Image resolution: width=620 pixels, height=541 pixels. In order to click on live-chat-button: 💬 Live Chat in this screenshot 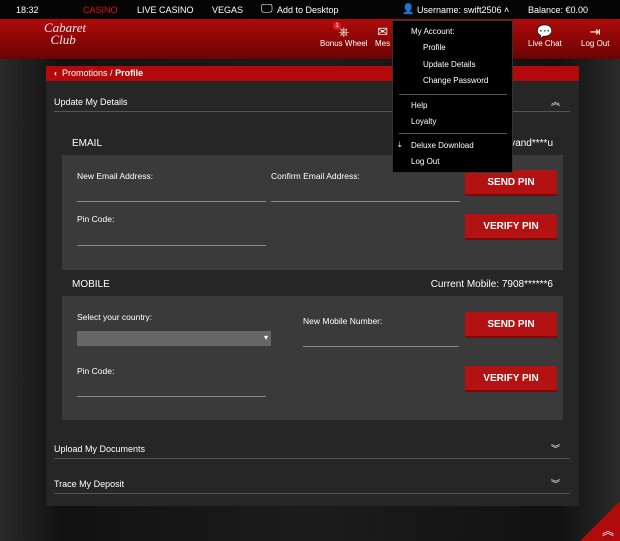, I will do `click(545, 36)`.